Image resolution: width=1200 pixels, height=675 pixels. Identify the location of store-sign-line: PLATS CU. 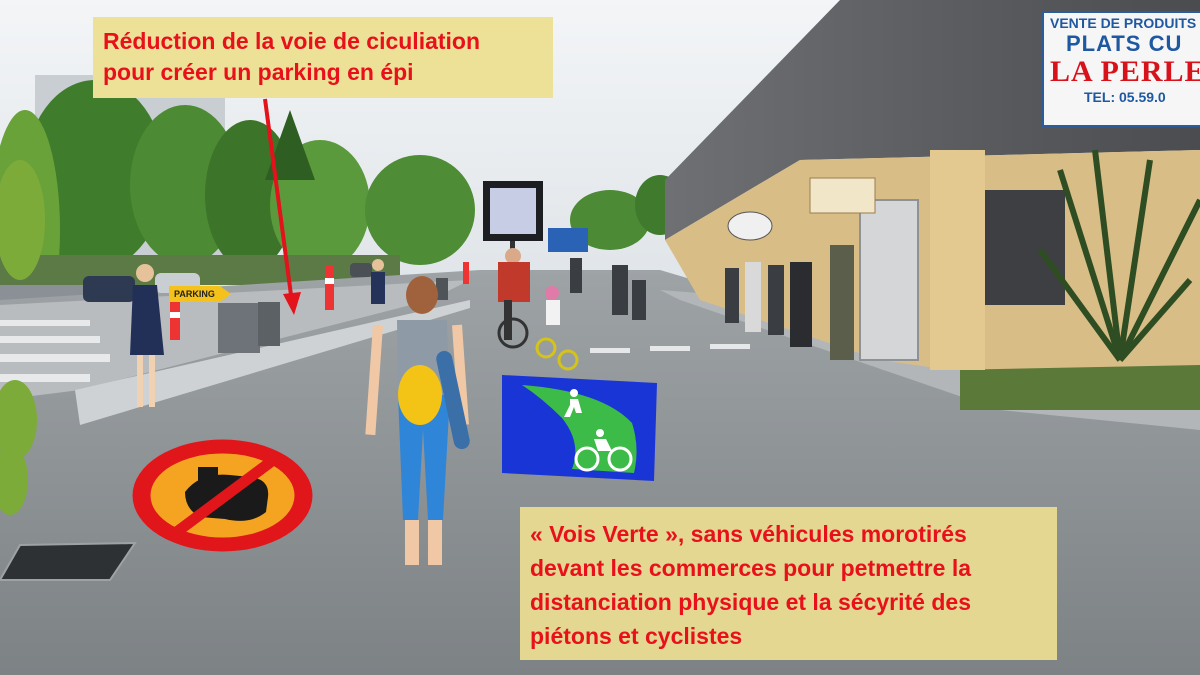
(1124, 43).